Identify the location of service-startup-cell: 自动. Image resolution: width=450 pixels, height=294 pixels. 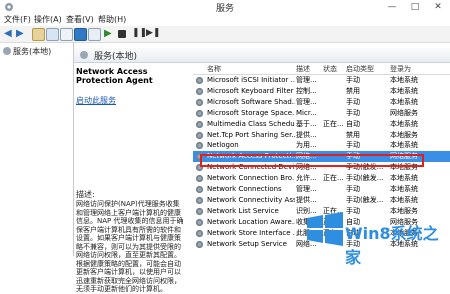
(353, 123).